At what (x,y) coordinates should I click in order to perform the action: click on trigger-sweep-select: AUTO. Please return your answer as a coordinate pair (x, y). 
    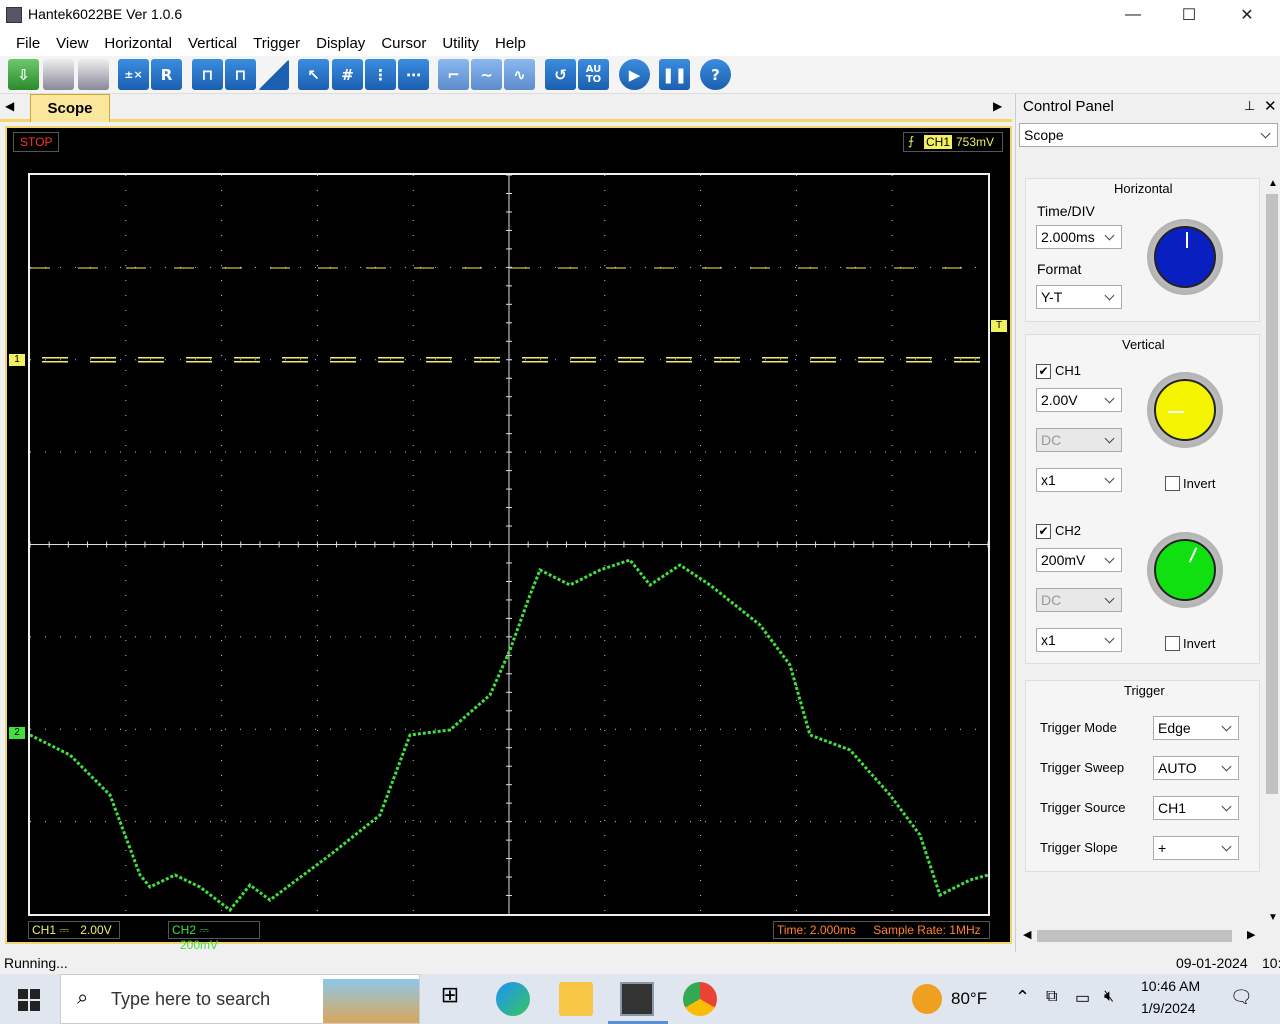
    Looking at the image, I should click on (1196, 768).